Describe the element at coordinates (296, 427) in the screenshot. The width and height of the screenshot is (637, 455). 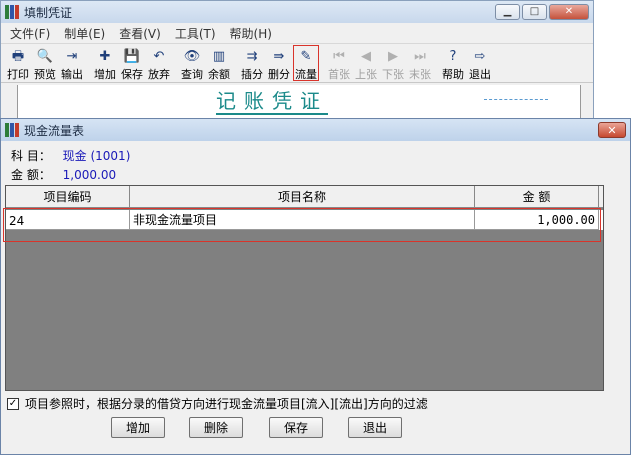
I see `save-button: 保存` at that location.